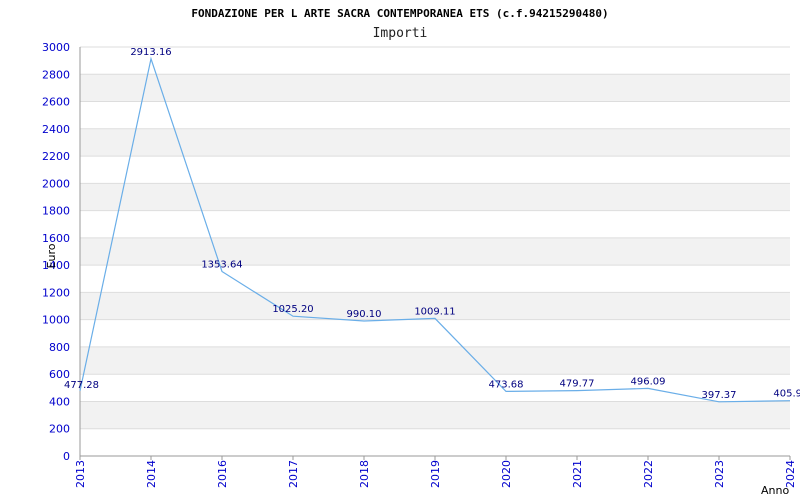 The width and height of the screenshot is (800, 500). I want to click on data-label: 496.09, so click(648, 381).